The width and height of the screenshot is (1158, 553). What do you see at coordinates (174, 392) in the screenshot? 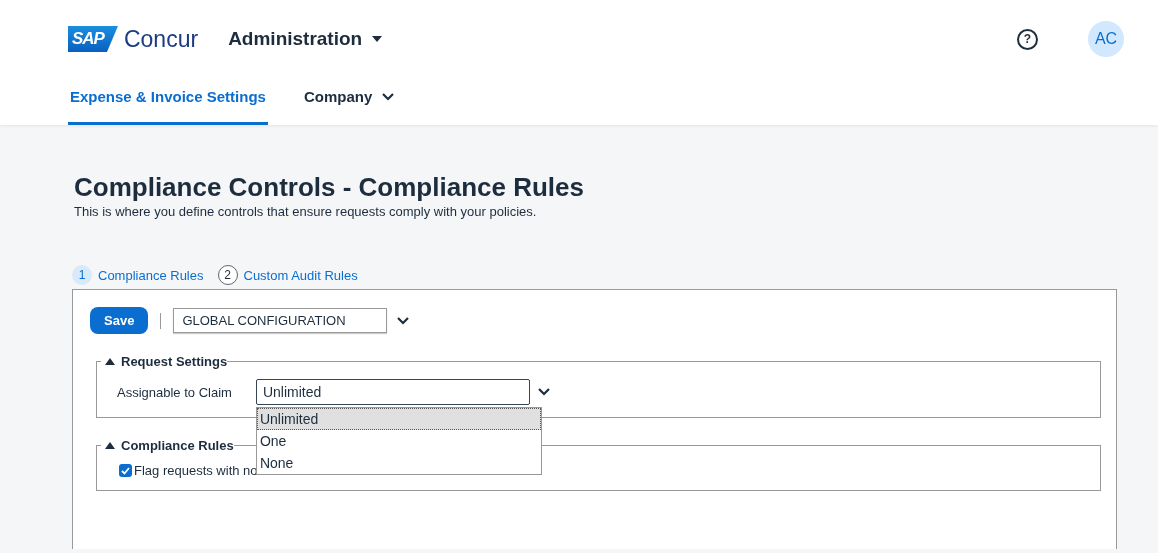
I see `field-label: Assignable to Claim` at bounding box center [174, 392].